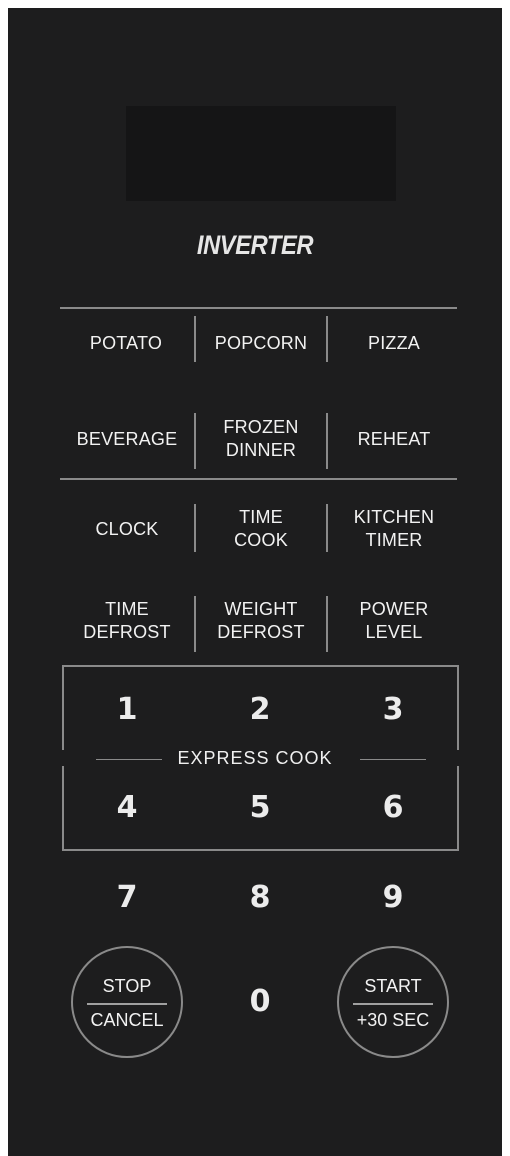 This screenshot has height=1156, width=510. I want to click on weight-defrost-label-line2: DEFROST, so click(261, 632).